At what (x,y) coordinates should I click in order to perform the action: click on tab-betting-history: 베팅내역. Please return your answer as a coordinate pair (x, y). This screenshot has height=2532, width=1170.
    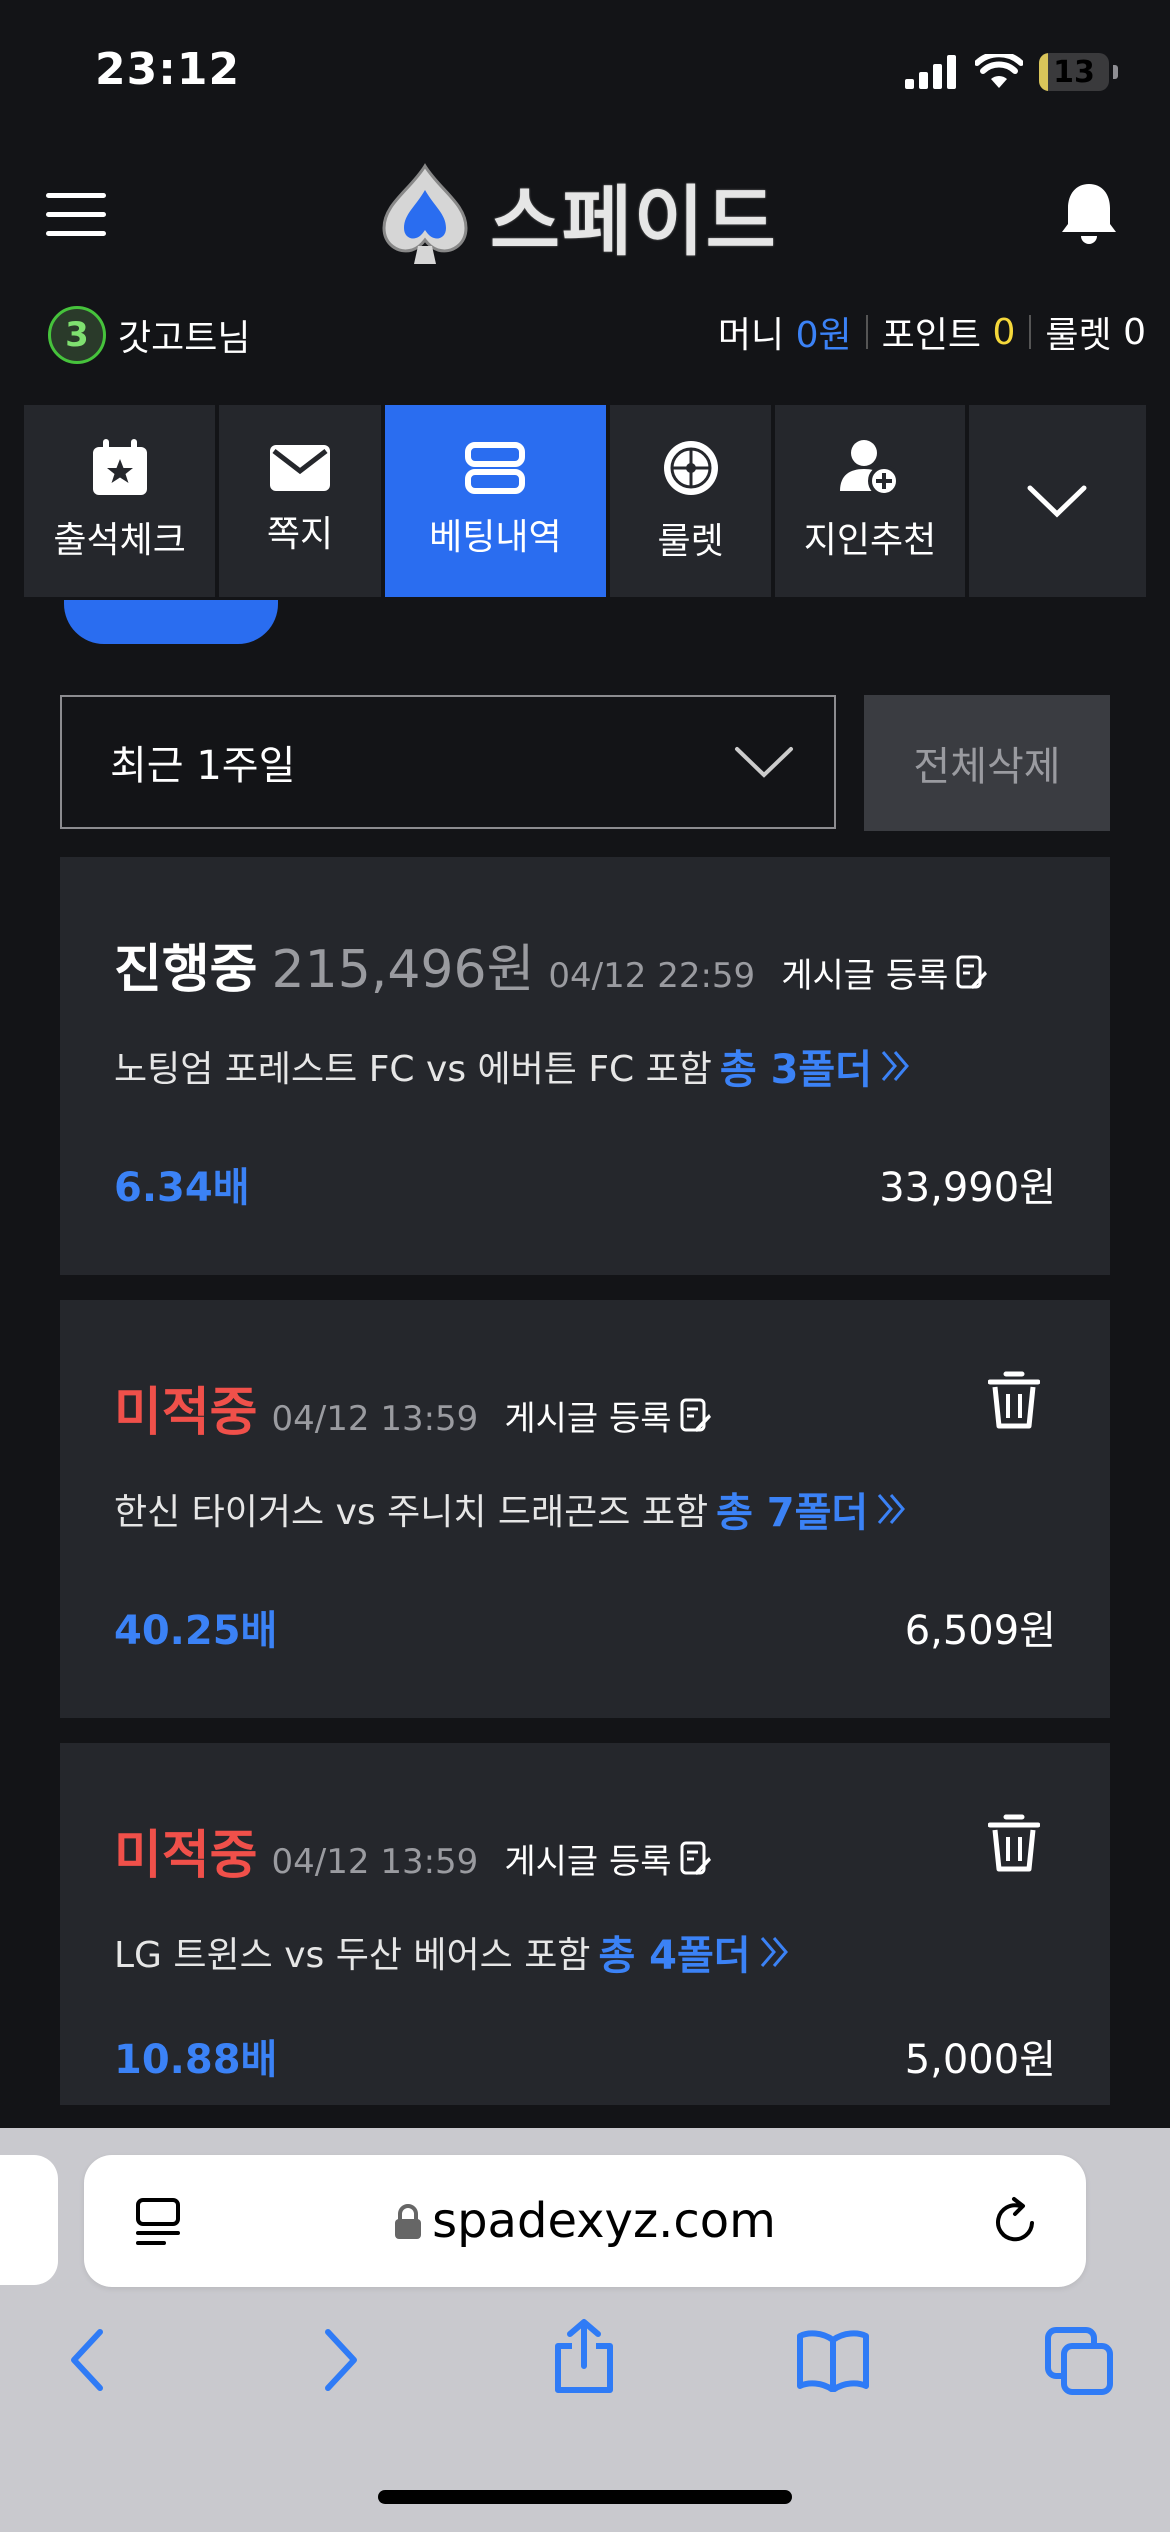
    Looking at the image, I should click on (495, 501).